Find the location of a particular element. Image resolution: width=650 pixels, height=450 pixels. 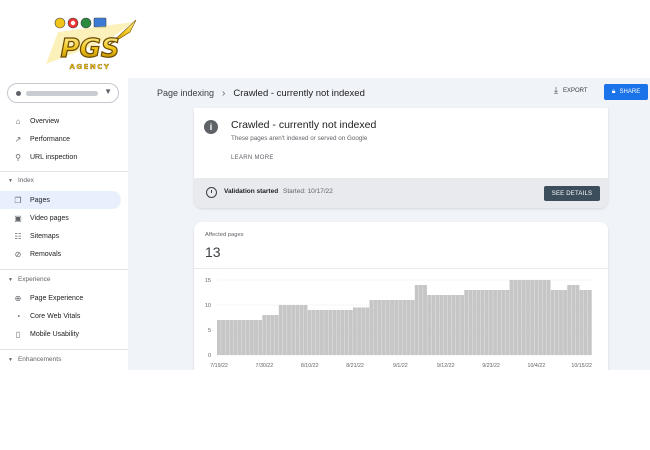

breadcrumb-page-indexing: Page indexing is located at coordinates (185, 93).